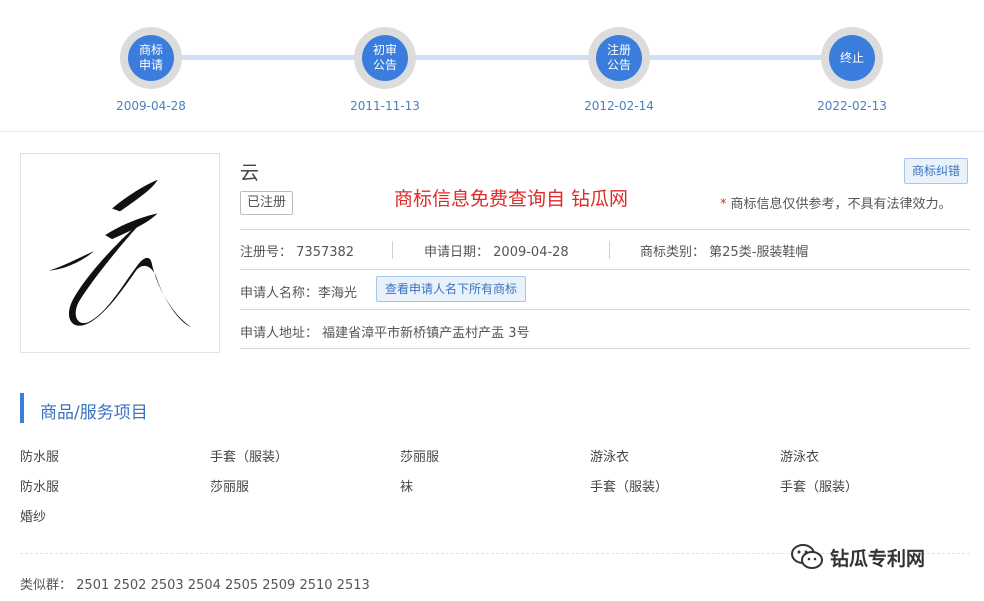 The image size is (984, 601). I want to click on view-applicant-trademarks-button: 查看申请人名下所有商标, so click(451, 289).